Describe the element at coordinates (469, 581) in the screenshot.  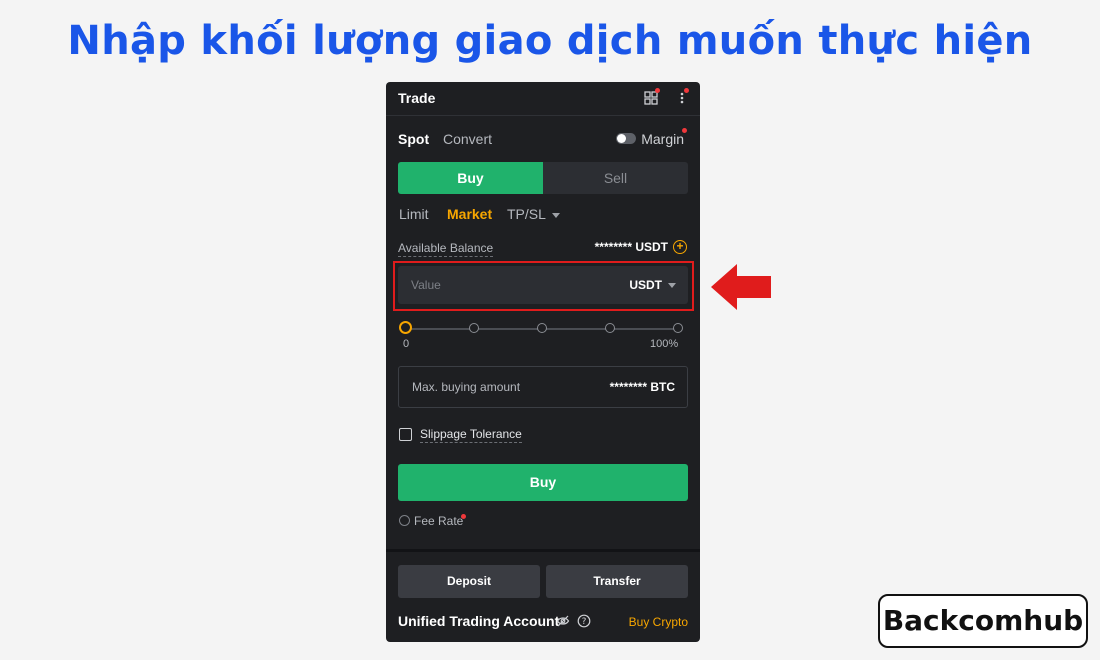
I see `deposit-button: Deposit` at that location.